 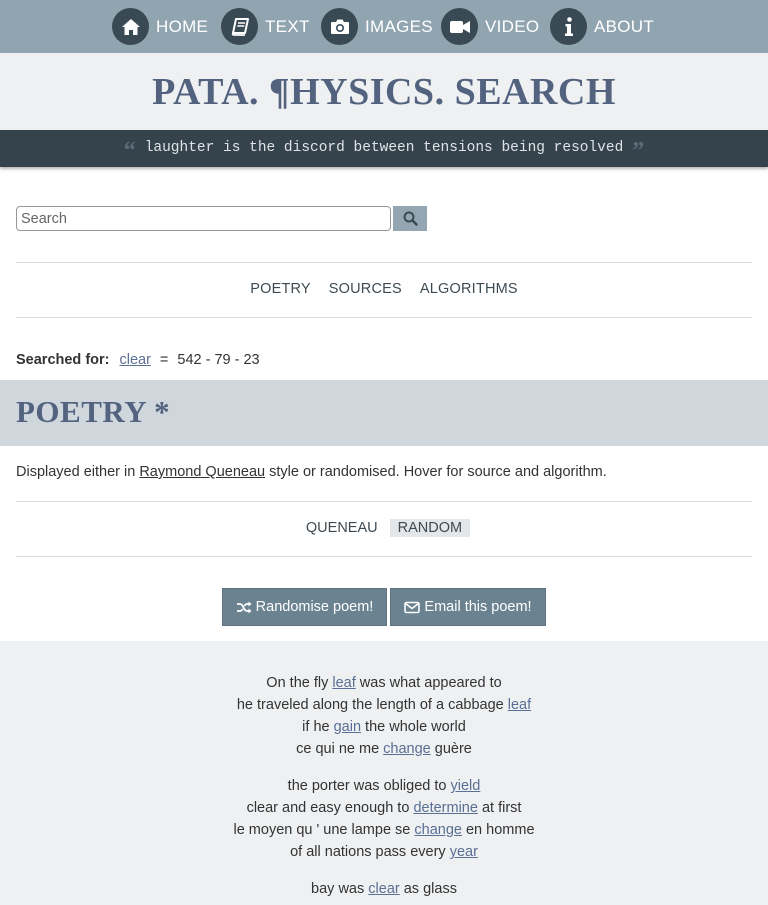 What do you see at coordinates (164, 360) in the screenshot?
I see `equals-sign: =` at bounding box center [164, 360].